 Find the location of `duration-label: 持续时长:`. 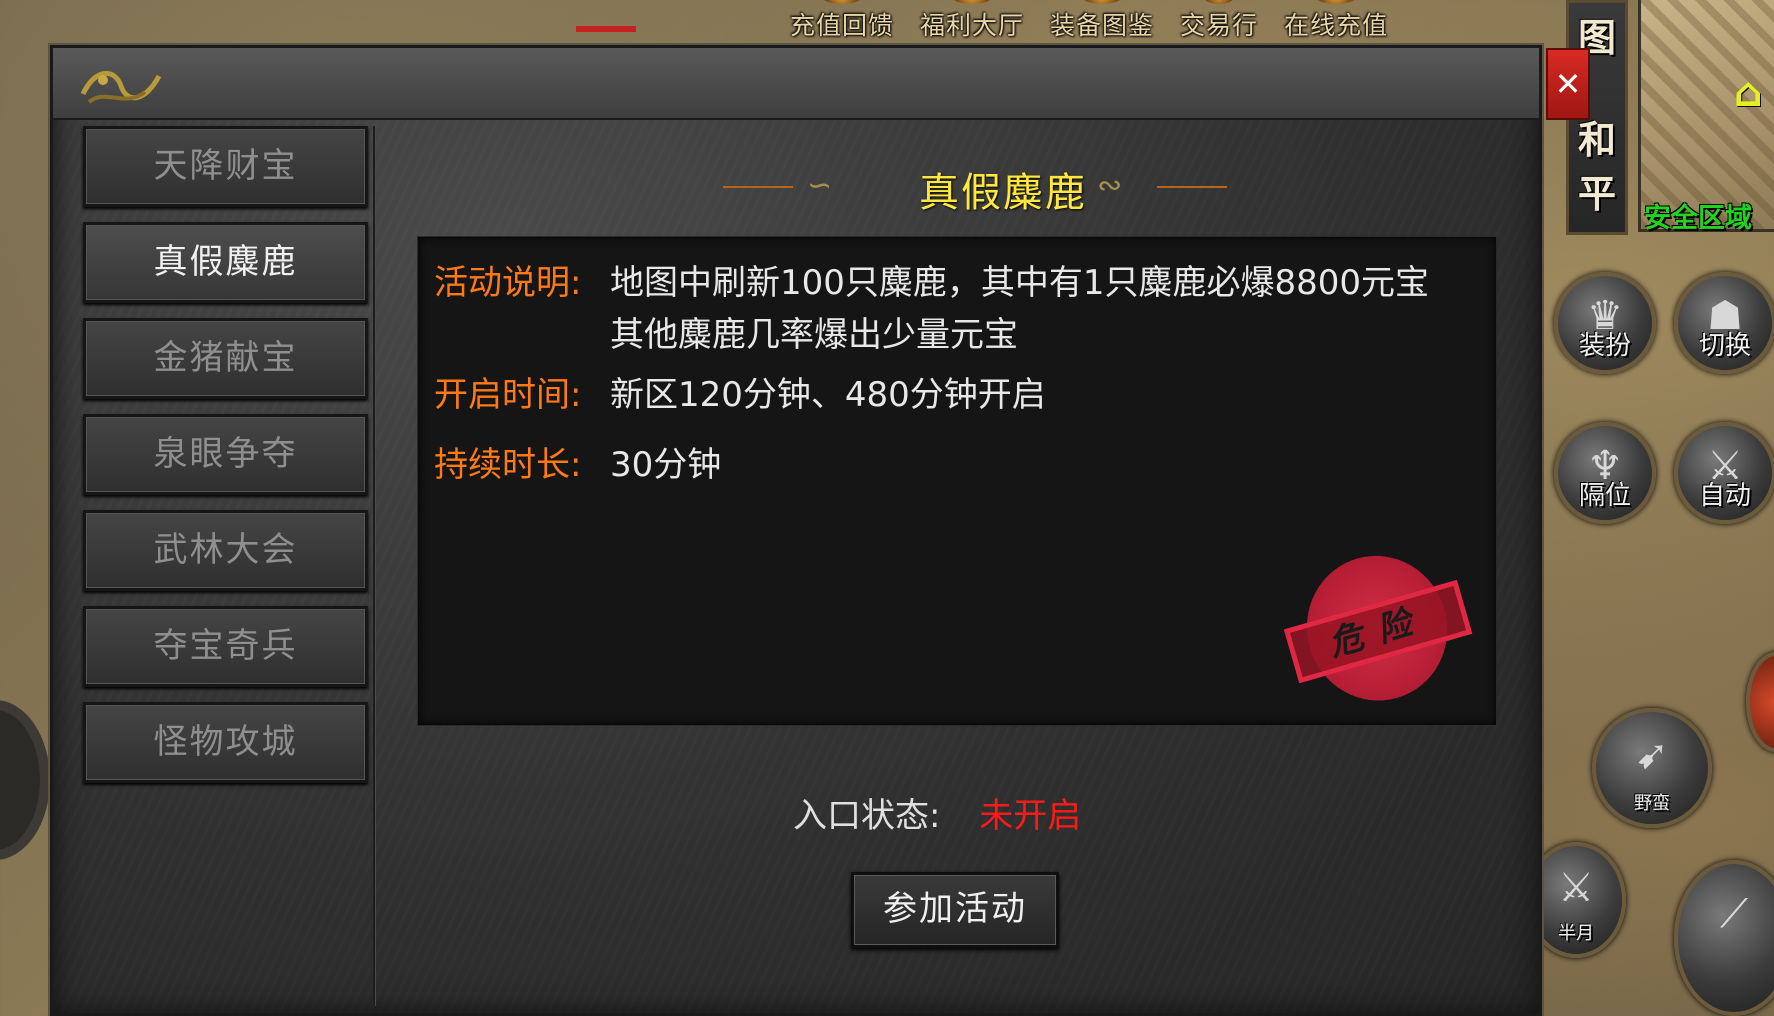

duration-label: 持续时长: is located at coordinates (508, 465).